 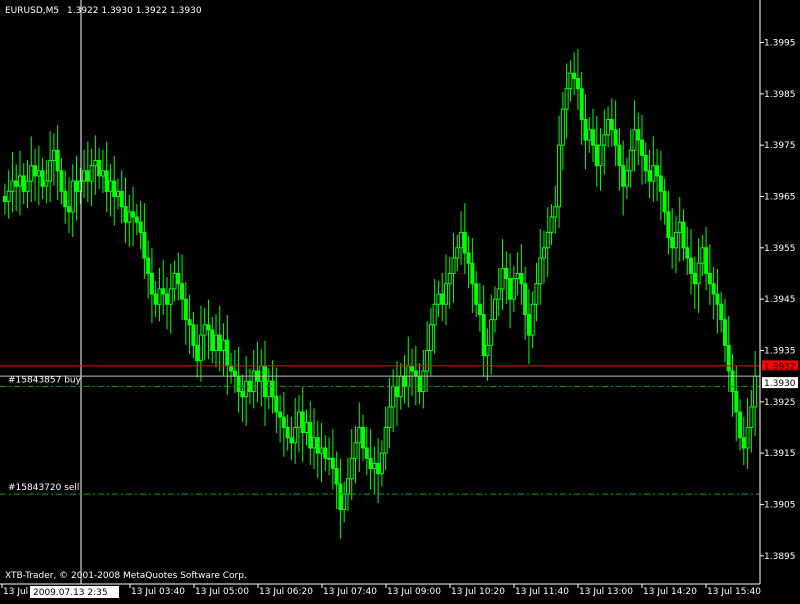 I want to click on y-tick-label: 1.3955, so click(x=780, y=249).